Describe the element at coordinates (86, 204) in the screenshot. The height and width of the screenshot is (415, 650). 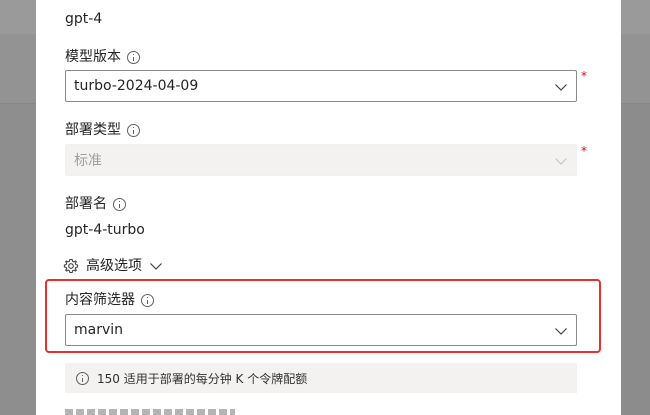
I see `deployment-name-label: 部署名` at that location.